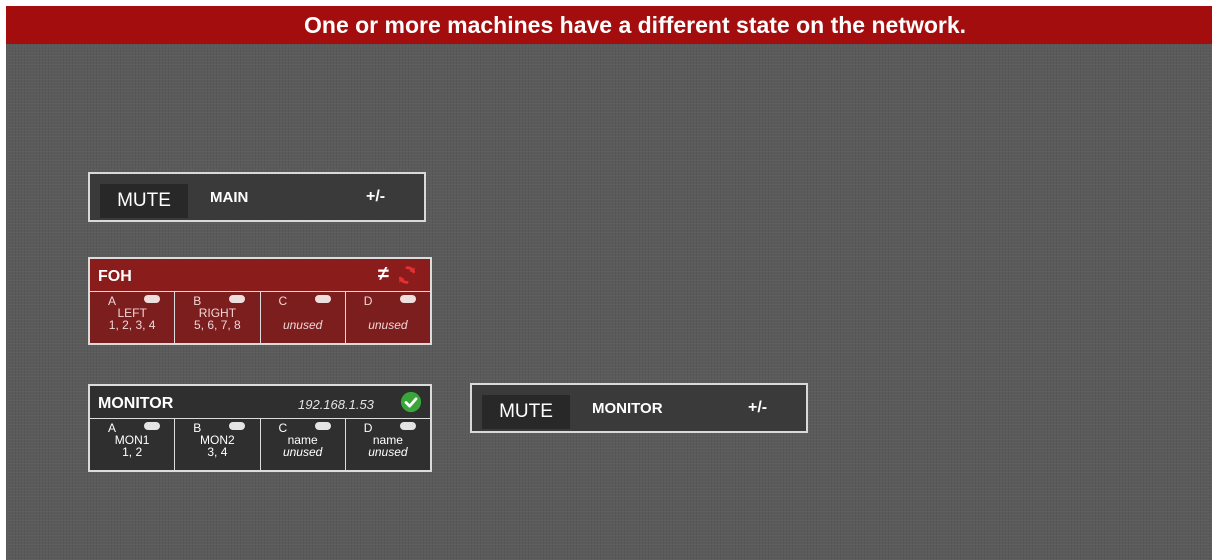  I want to click on machine-name-monitor: MONITOR, so click(136, 403).